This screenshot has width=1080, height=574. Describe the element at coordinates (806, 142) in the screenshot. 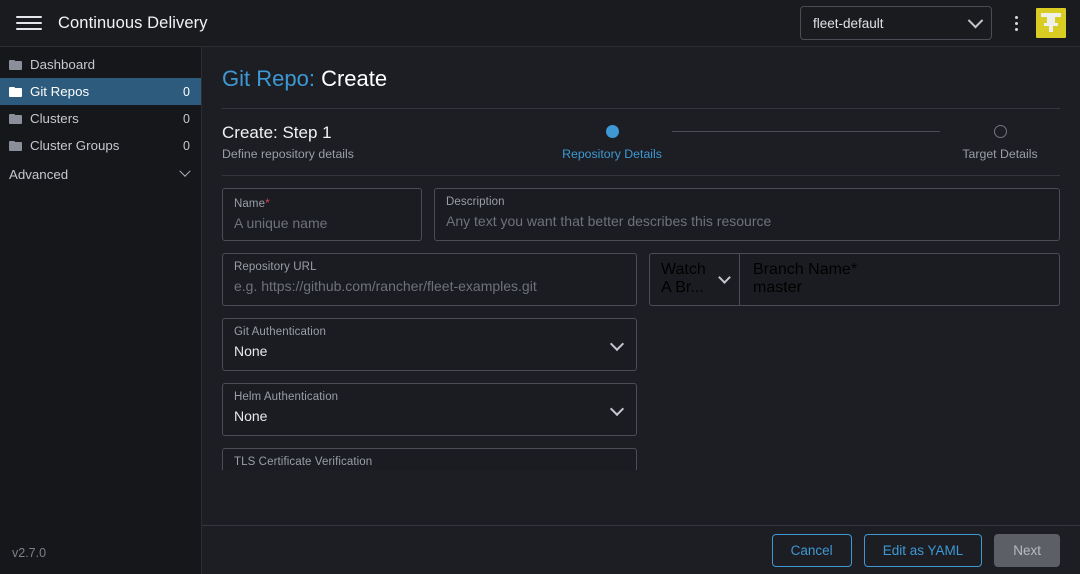

I see `step-track: Repository Details Target Details` at that location.